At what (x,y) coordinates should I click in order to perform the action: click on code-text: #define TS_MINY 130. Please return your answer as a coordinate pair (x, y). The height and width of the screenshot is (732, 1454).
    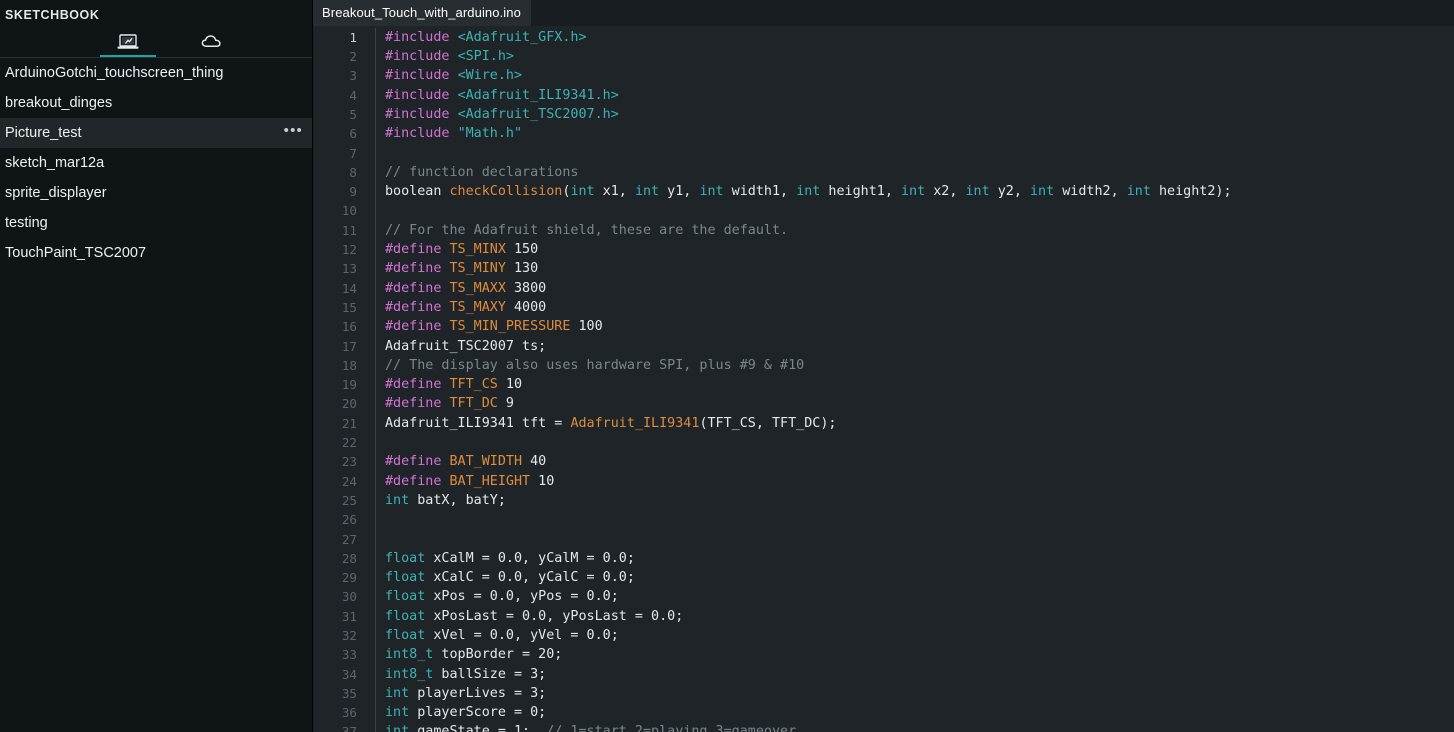
    Looking at the image, I should click on (919, 268).